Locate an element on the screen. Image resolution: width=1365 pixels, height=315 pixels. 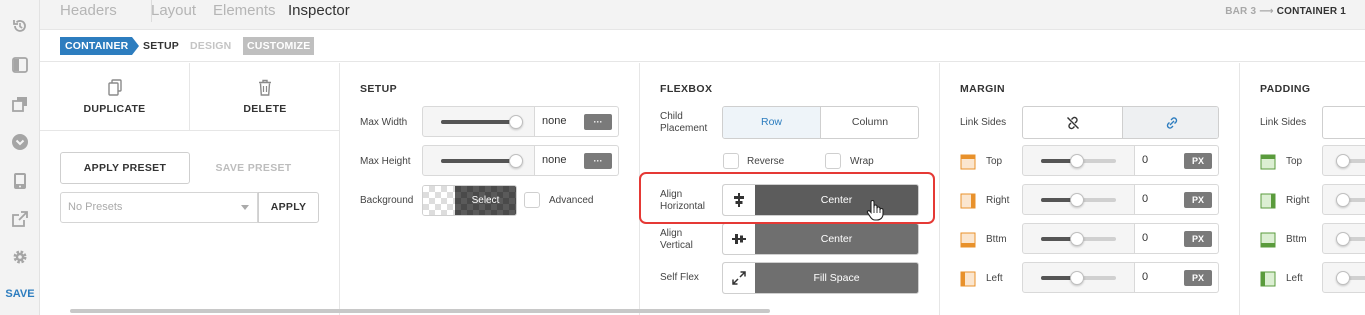
duplicate-icon is located at coordinates (115, 88).